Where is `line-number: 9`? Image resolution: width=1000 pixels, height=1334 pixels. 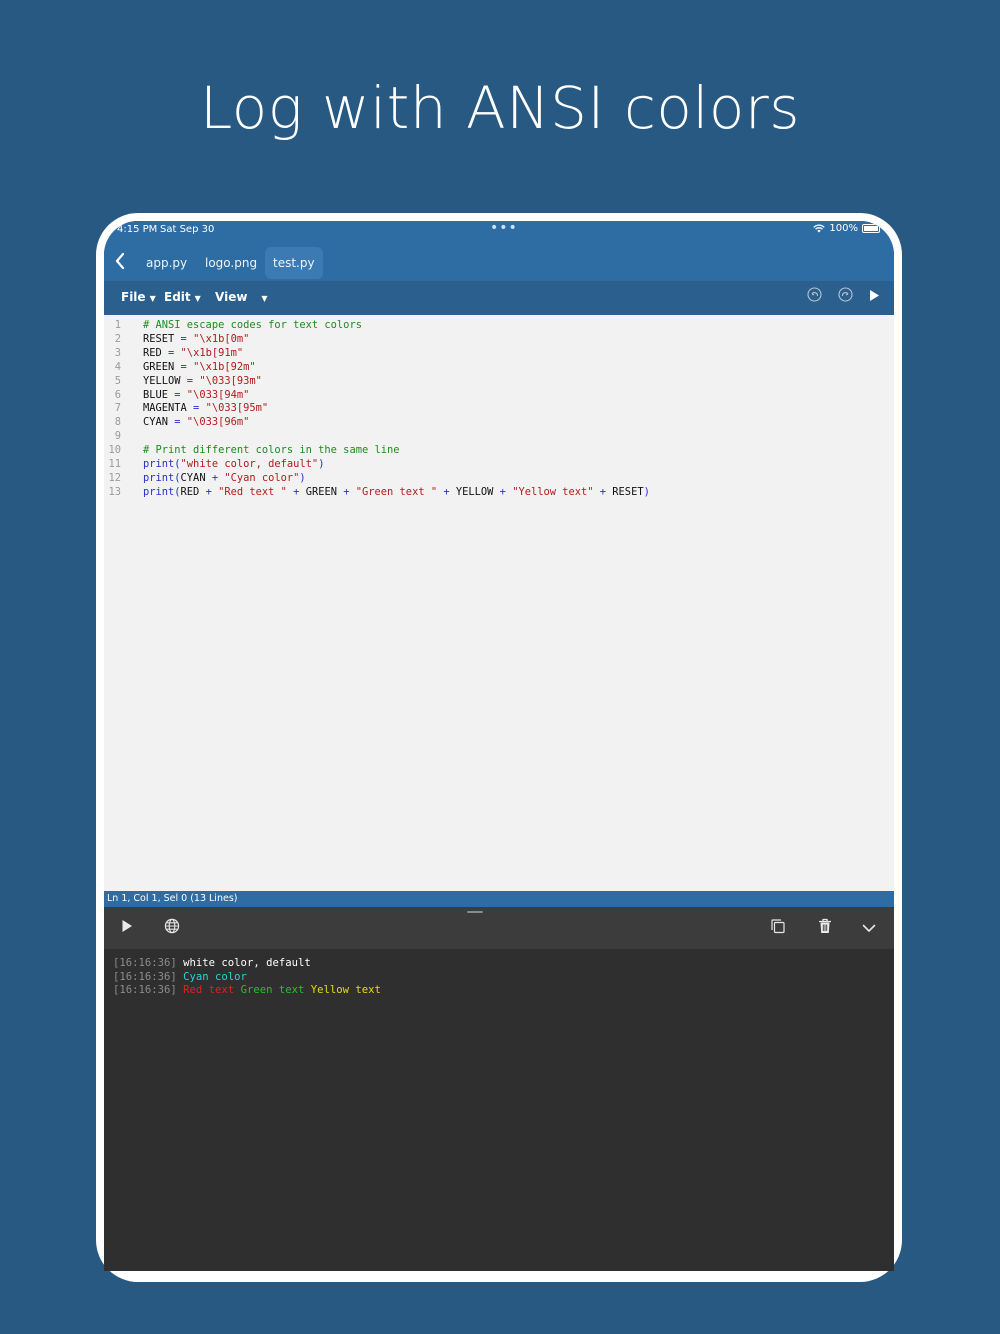
line-number: 9 is located at coordinates (117, 436).